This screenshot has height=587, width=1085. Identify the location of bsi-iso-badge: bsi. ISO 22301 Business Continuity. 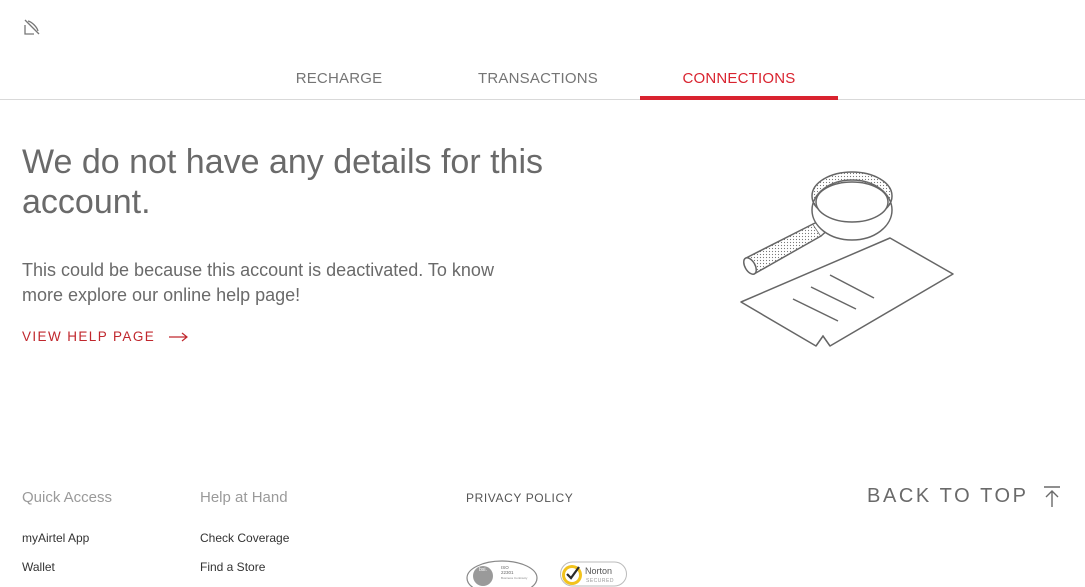
(502, 573).